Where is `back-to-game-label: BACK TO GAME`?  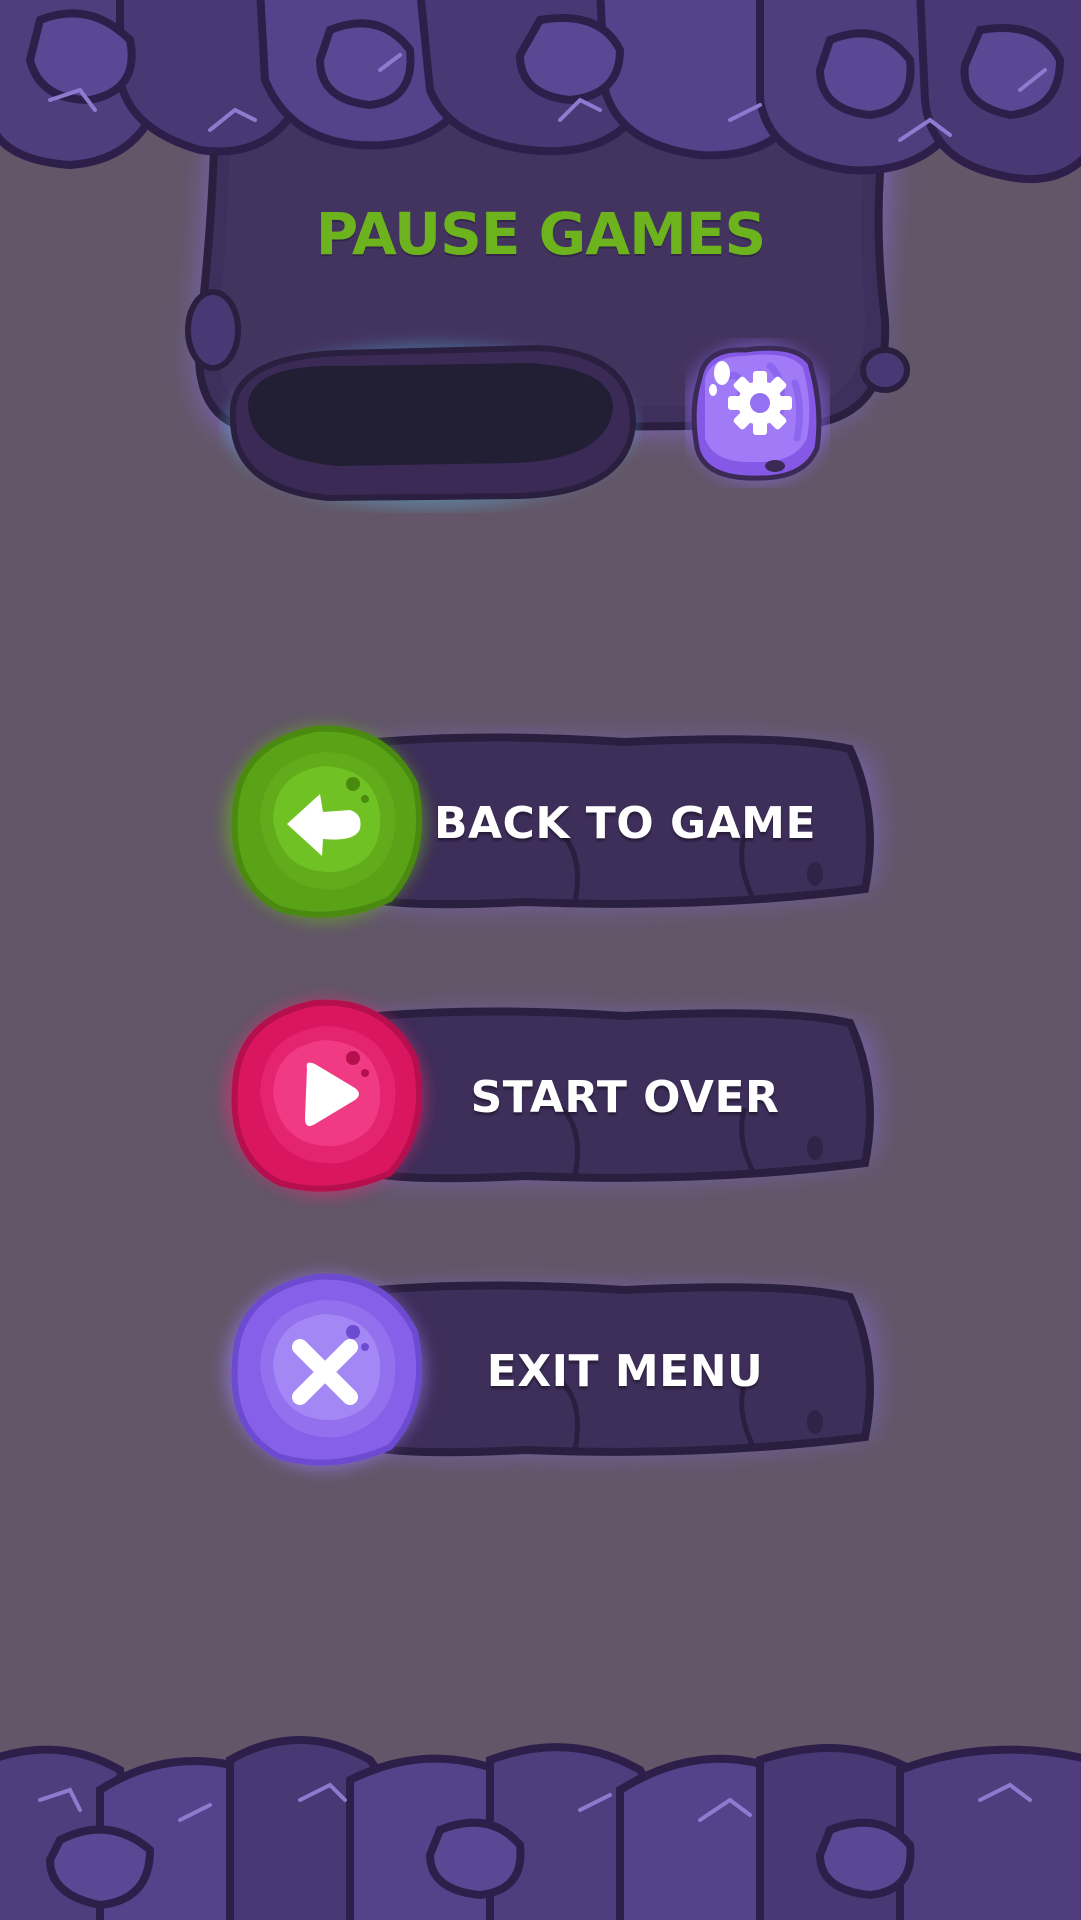 back-to-game-label: BACK TO GAME is located at coordinates (625, 823).